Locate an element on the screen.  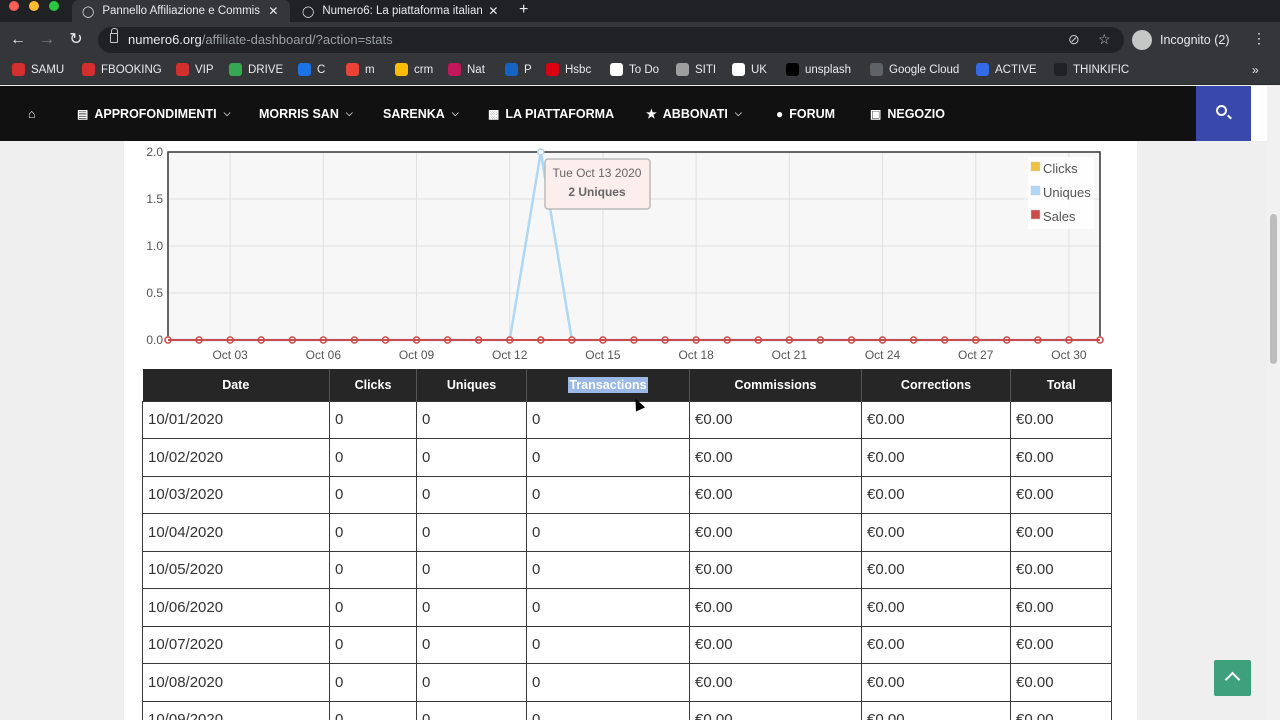
search-icon is located at coordinates (1221, 110).